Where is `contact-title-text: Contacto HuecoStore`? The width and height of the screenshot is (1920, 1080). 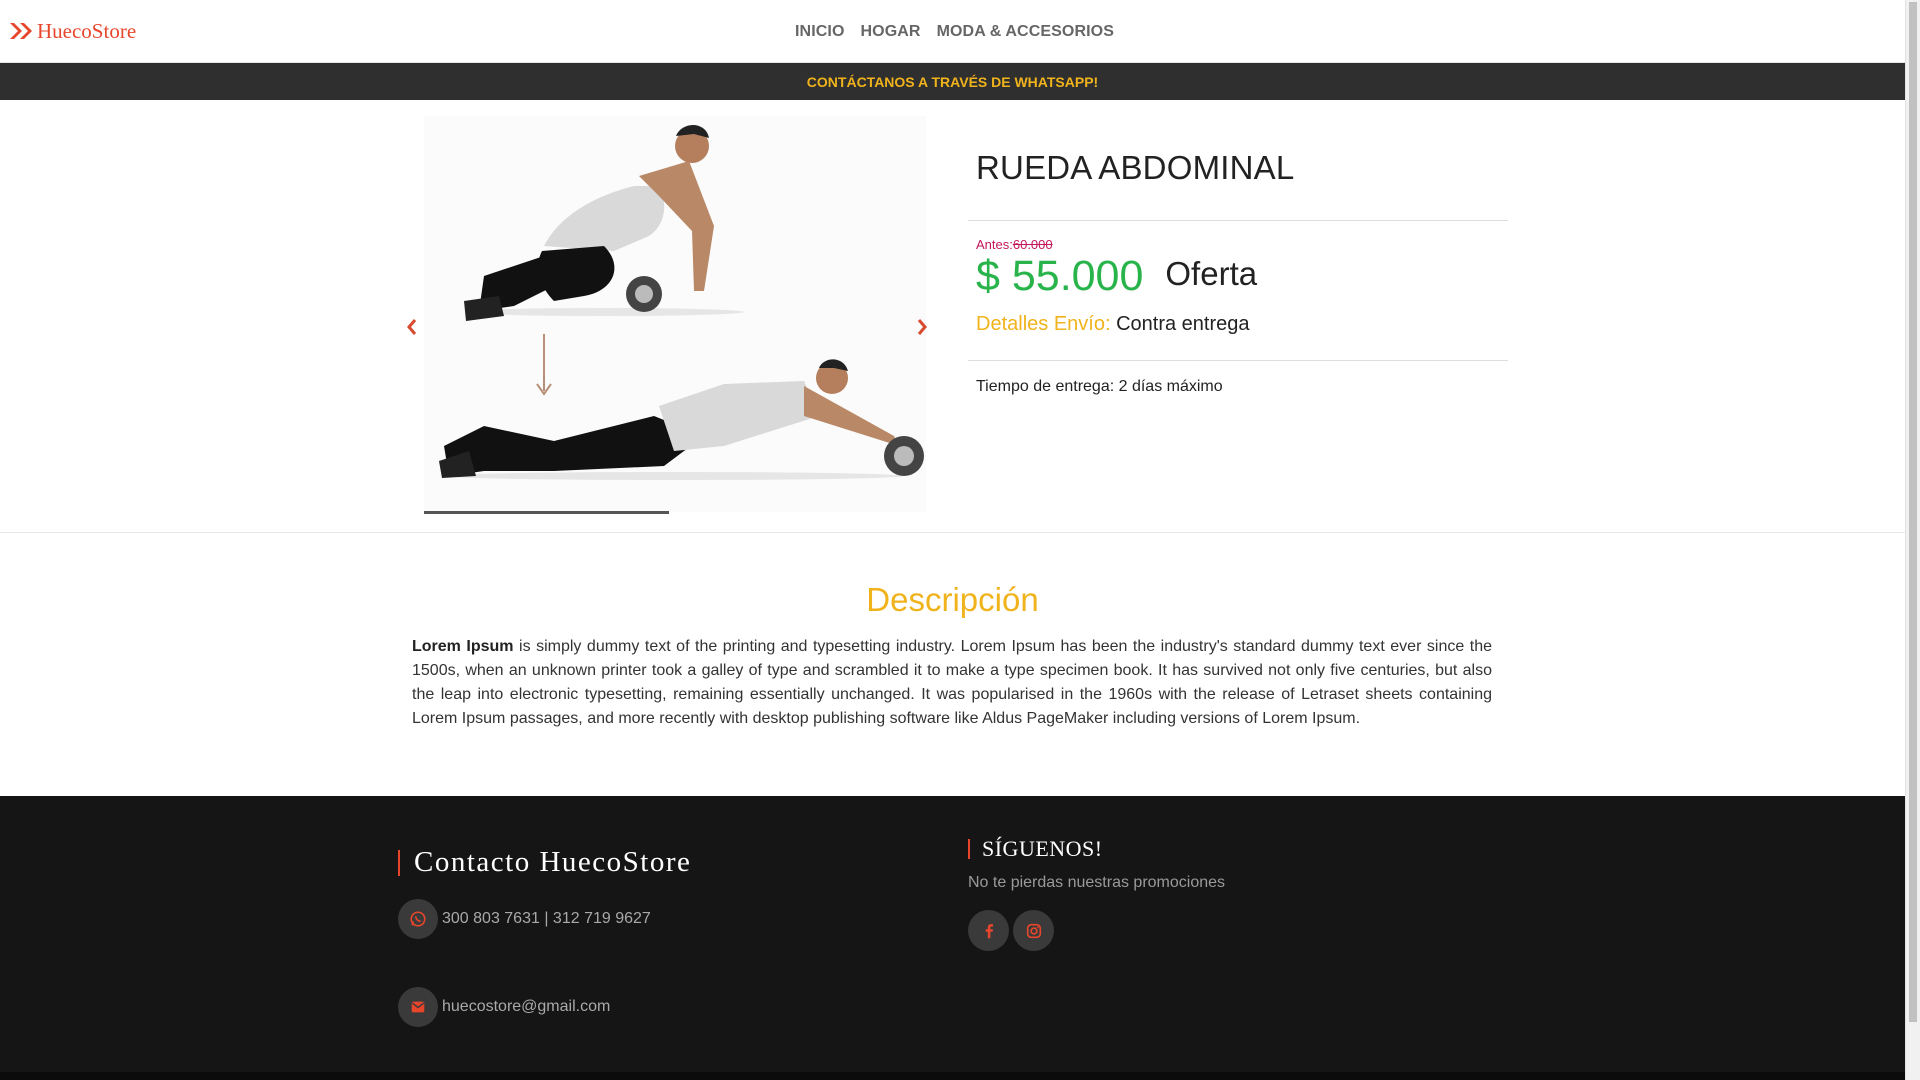
contact-title-text: Contacto HuecoStore is located at coordinates (553, 862).